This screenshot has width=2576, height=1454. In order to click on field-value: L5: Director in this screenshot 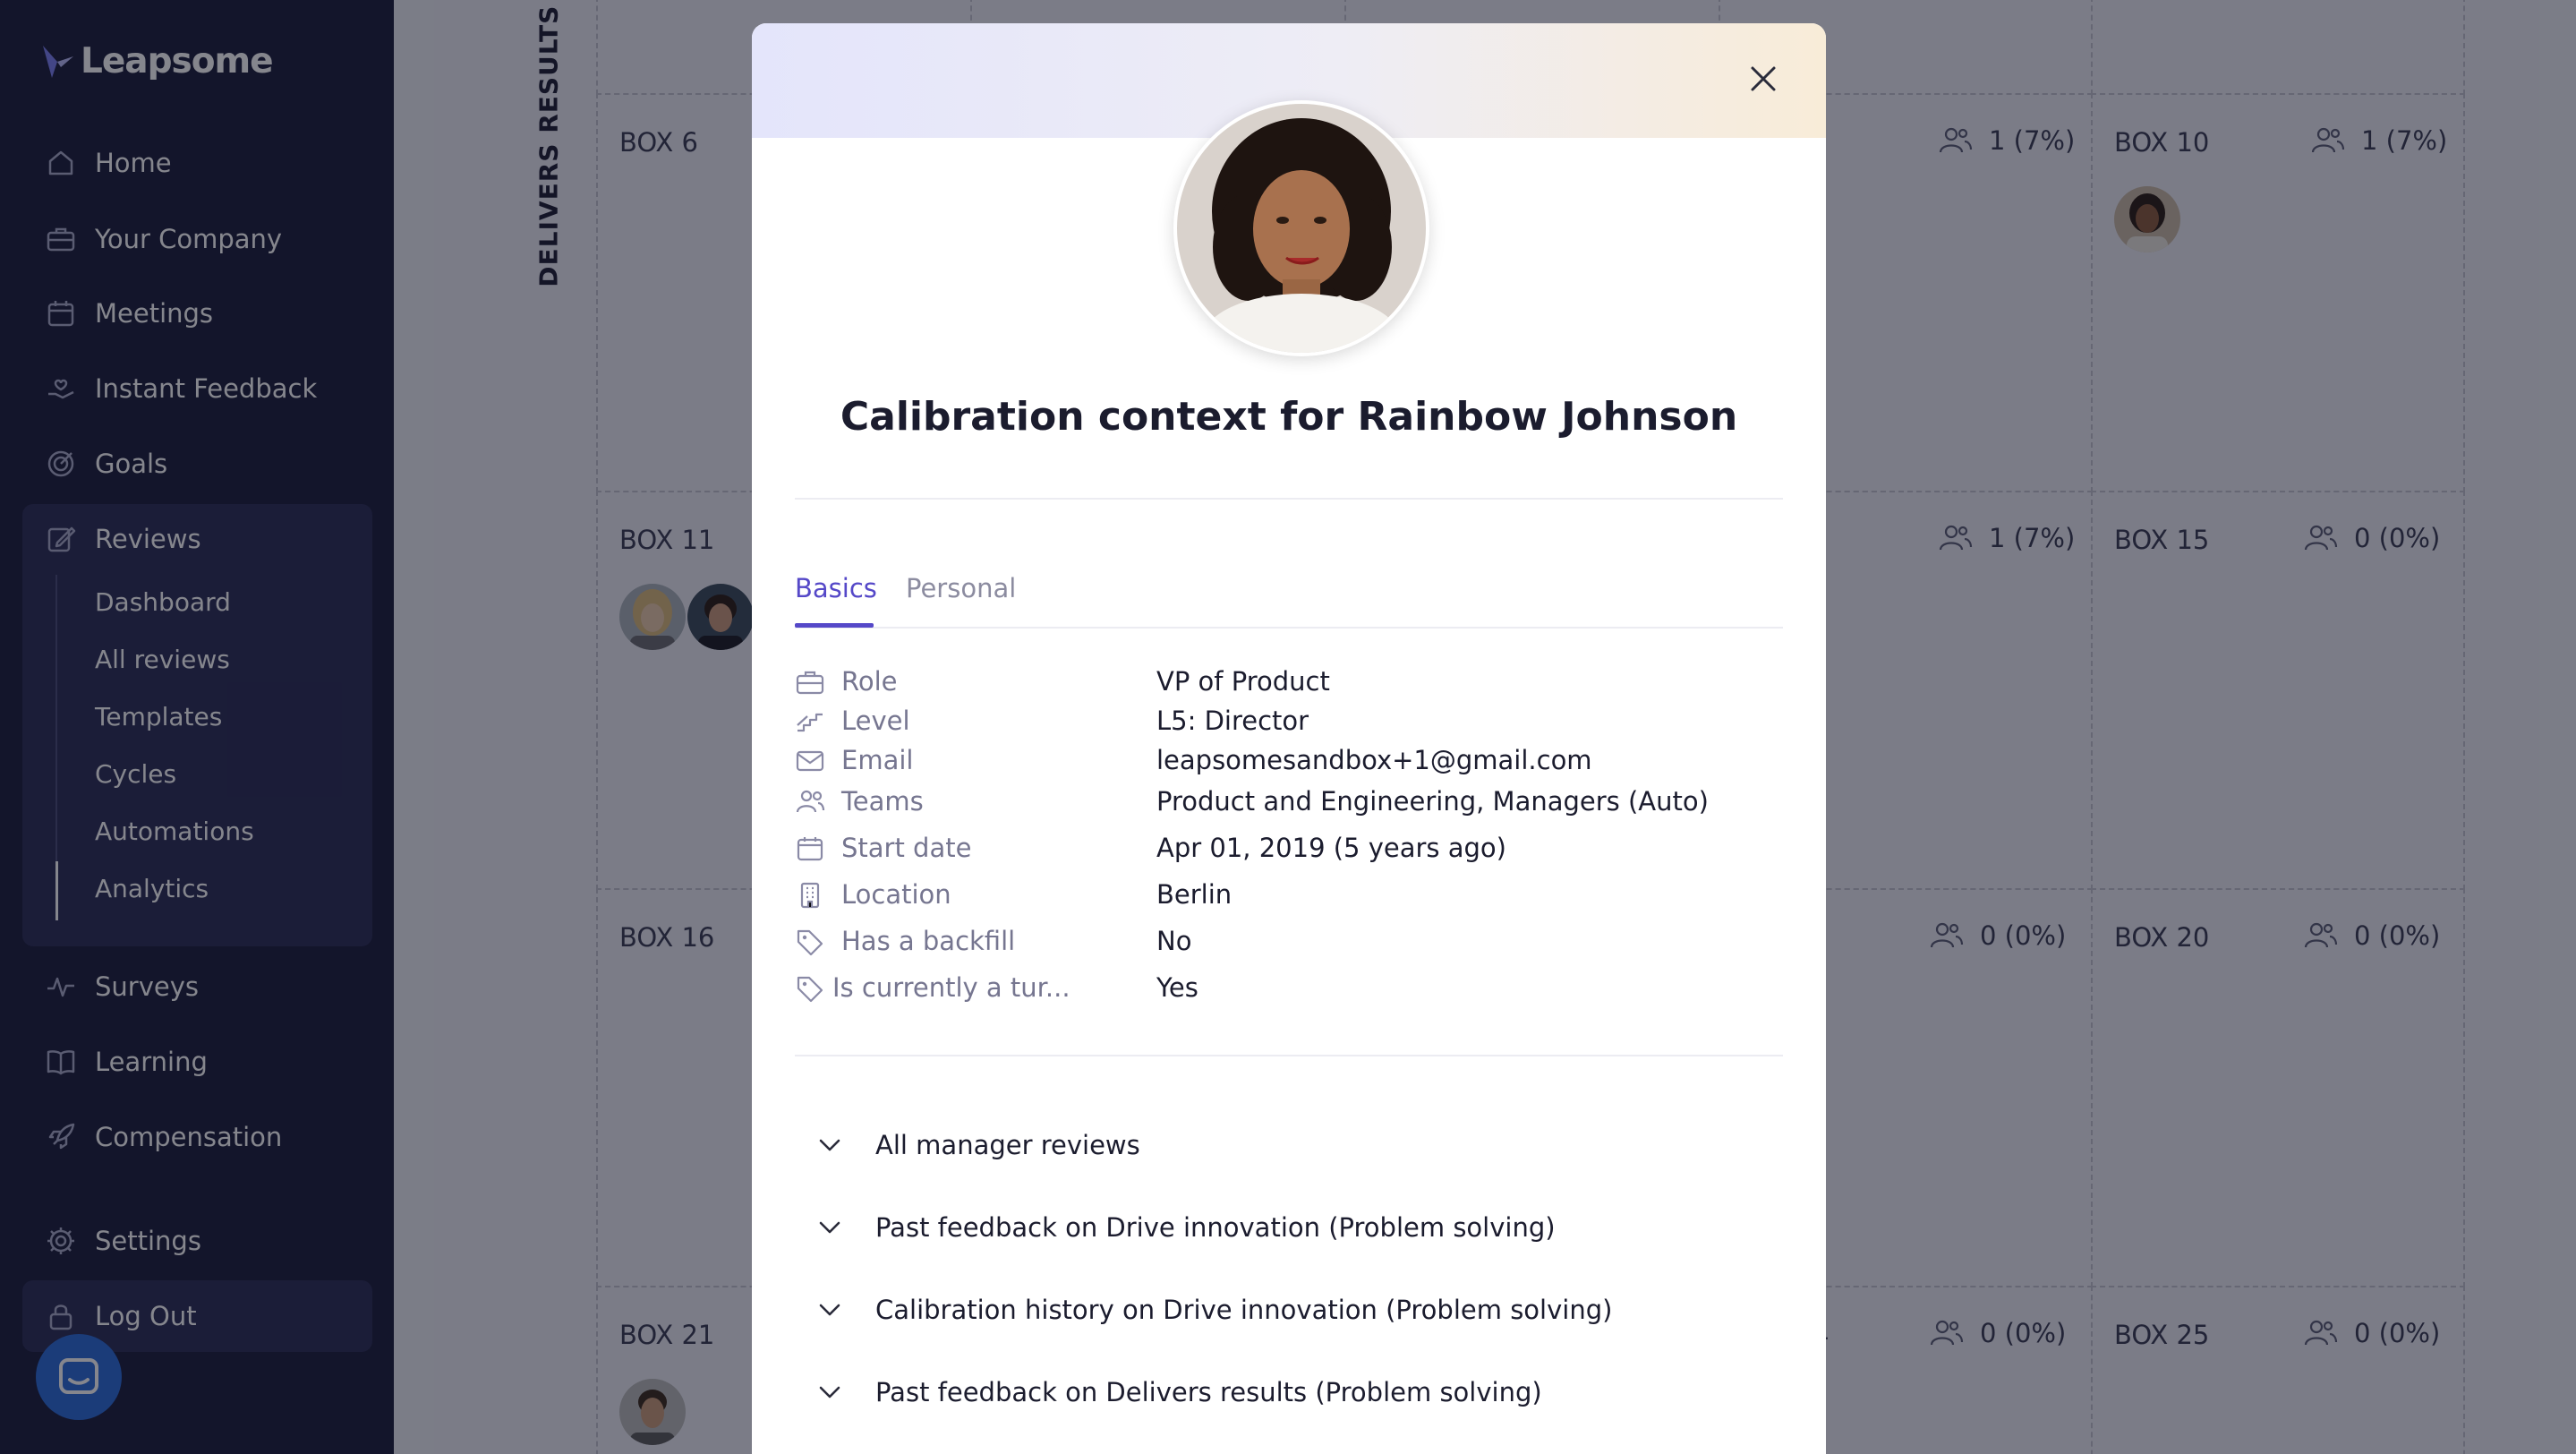, I will do `click(1232, 721)`.